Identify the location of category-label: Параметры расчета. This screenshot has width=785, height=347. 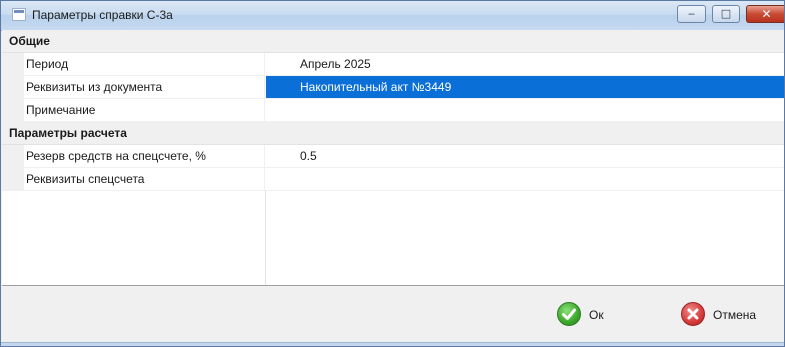
(68, 133).